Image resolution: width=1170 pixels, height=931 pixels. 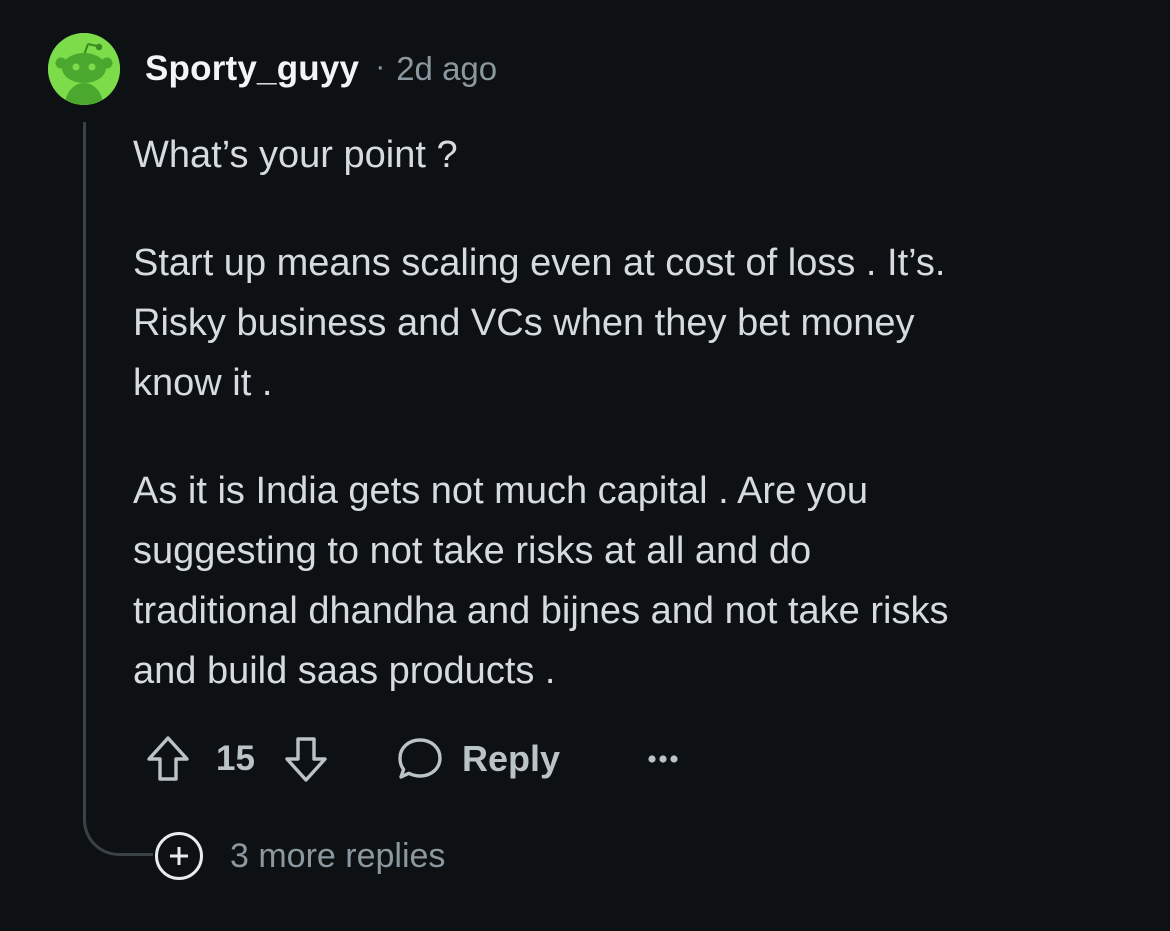 I want to click on plus-circle-icon, so click(x=179, y=856).